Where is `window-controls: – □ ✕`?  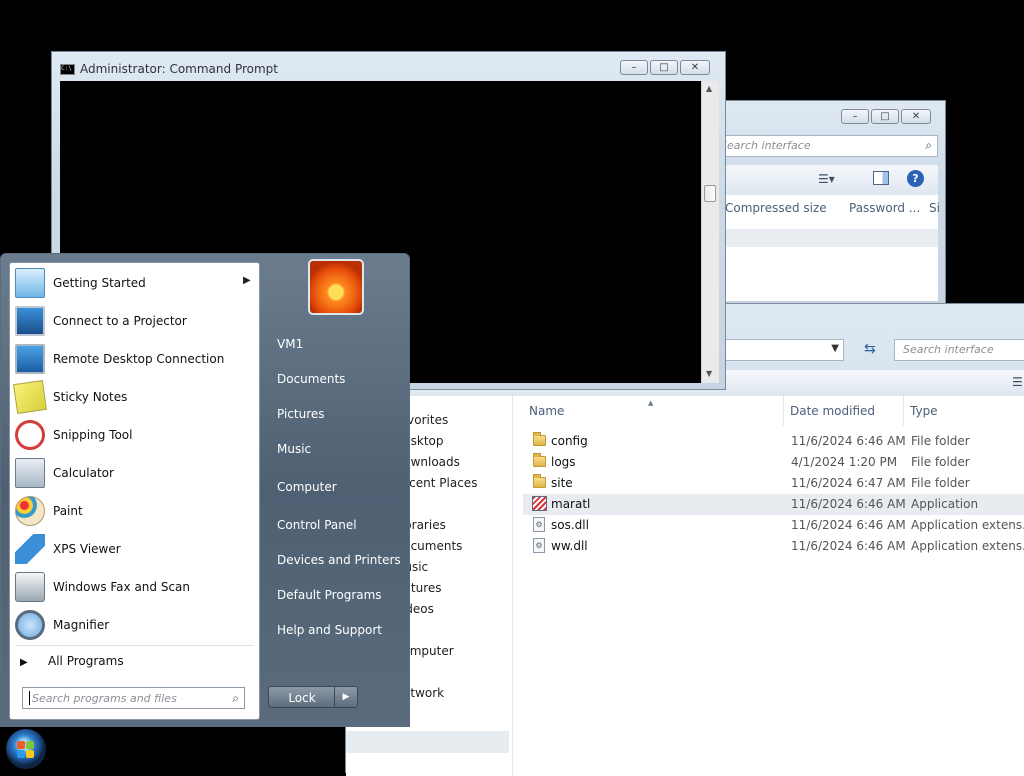 window-controls: – □ ✕ is located at coordinates (665, 67).